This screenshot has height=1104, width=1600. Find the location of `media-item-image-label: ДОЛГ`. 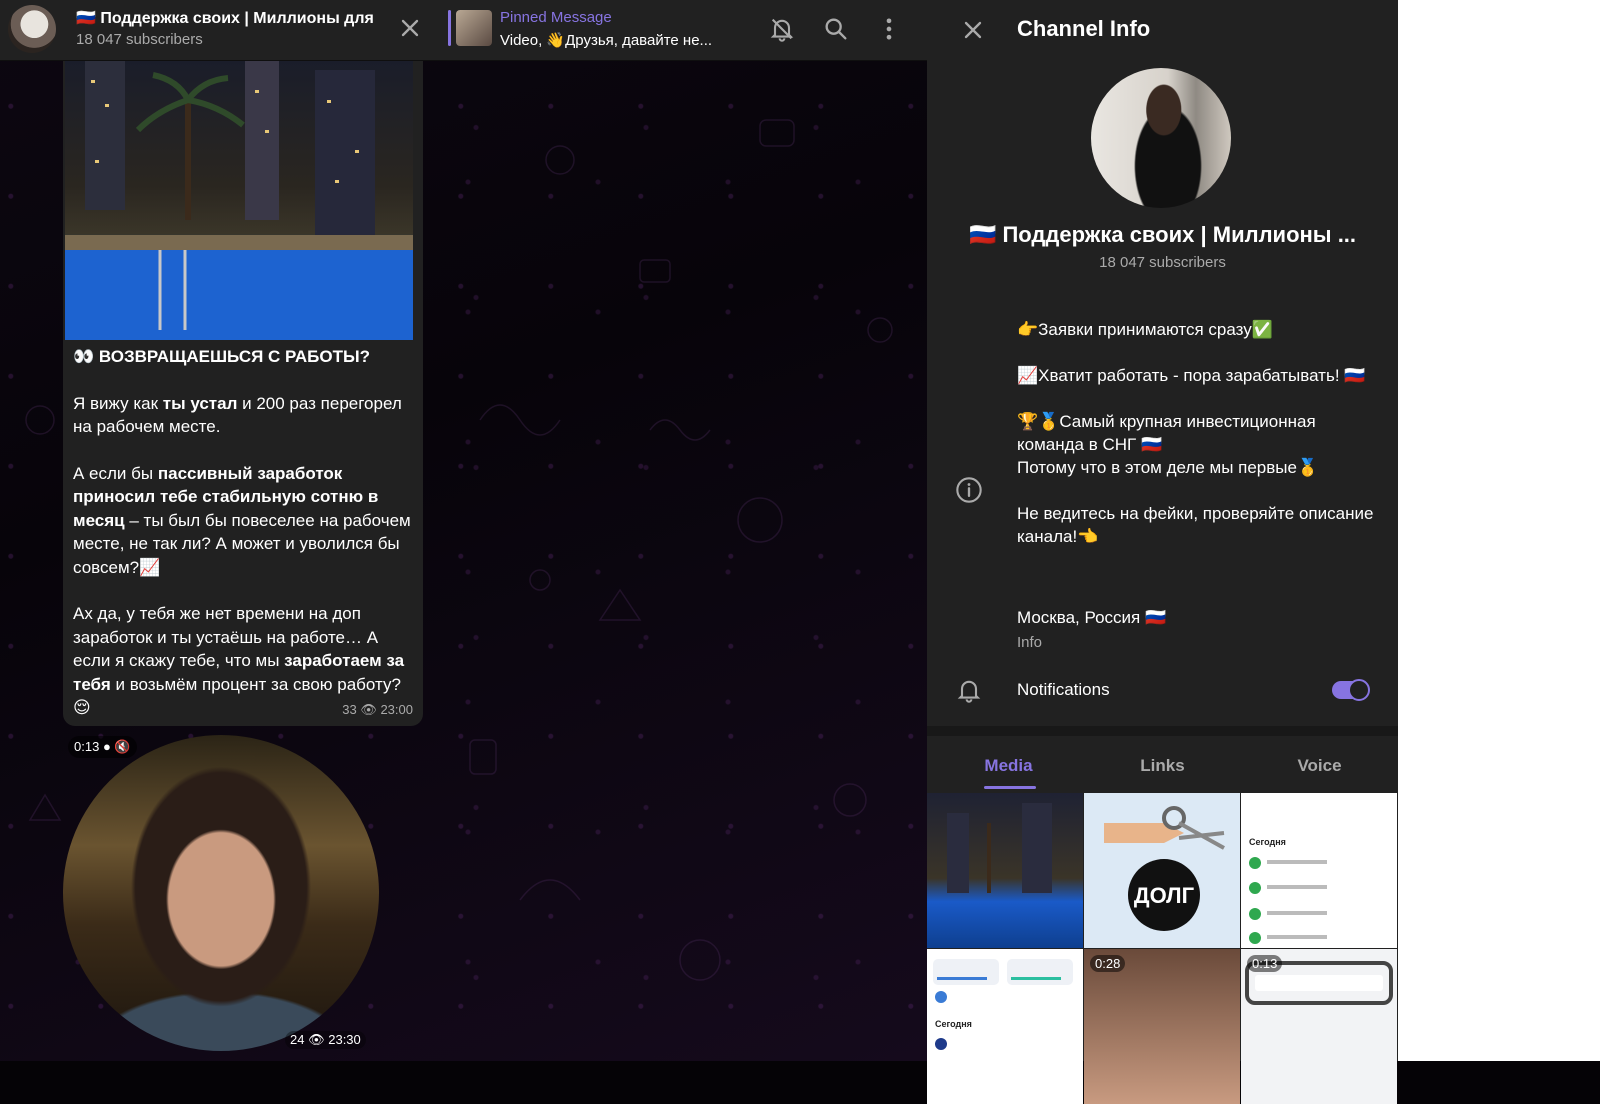

media-item-image-label: ДОЛГ is located at coordinates (1164, 895).